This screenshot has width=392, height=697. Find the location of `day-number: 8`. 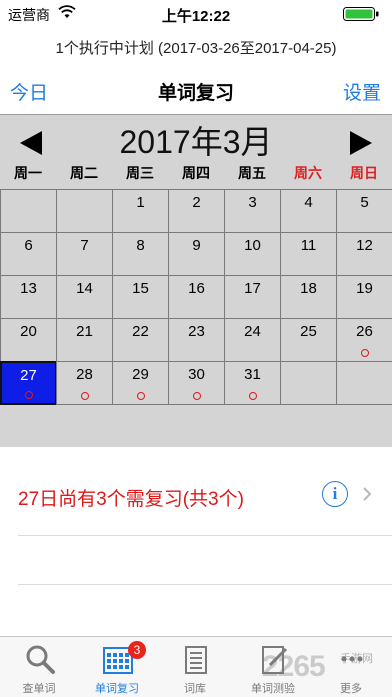

day-number: 8 is located at coordinates (140, 245).